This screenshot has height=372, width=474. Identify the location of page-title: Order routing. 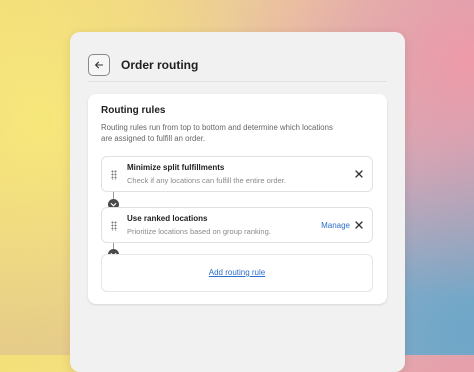
(160, 65).